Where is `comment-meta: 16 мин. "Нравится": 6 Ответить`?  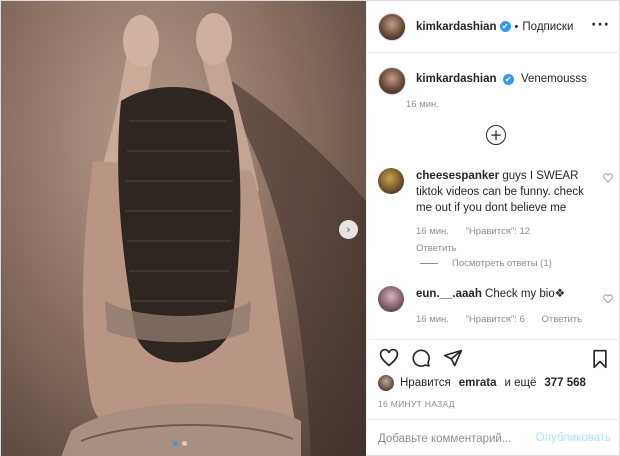
comment-meta: 16 мин. "Нравится": 6 Ответить is located at coordinates (508, 320).